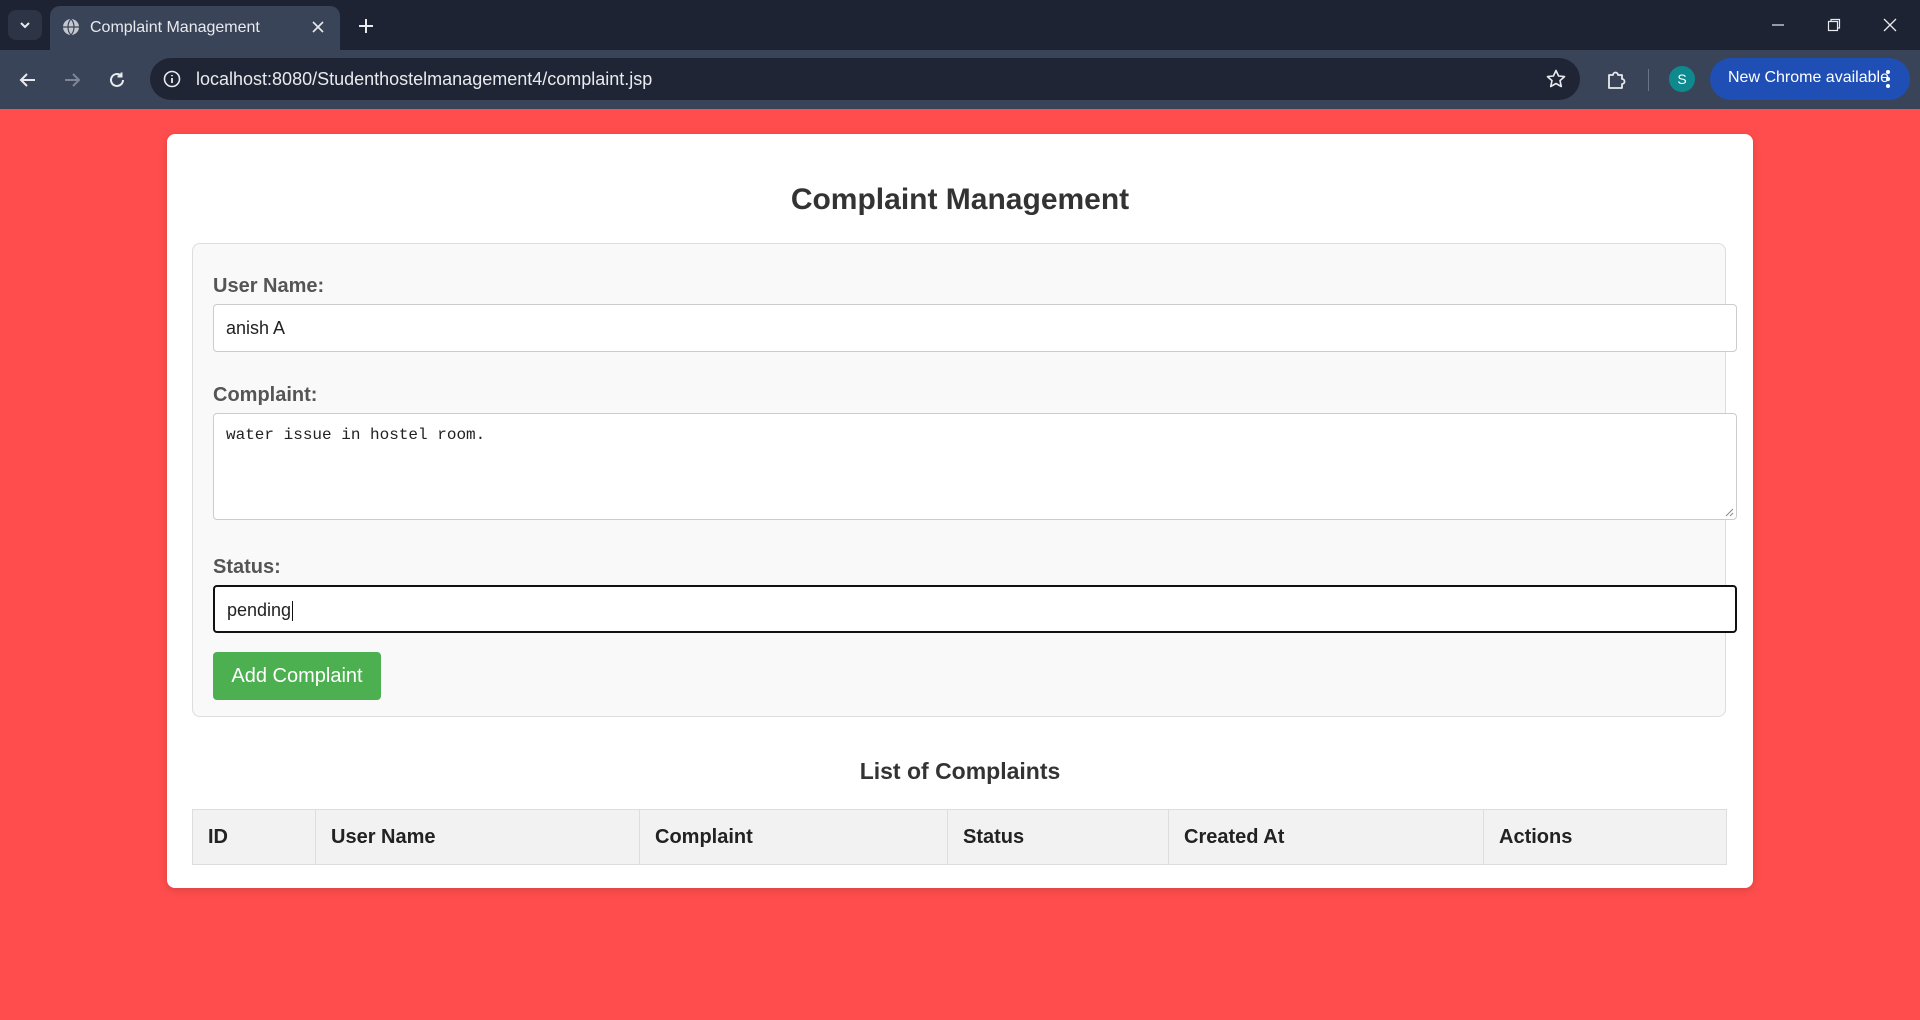 Image resolution: width=1920 pixels, height=1020 pixels. Describe the element at coordinates (975, 328) in the screenshot. I see `user-name-input: anish A` at that location.